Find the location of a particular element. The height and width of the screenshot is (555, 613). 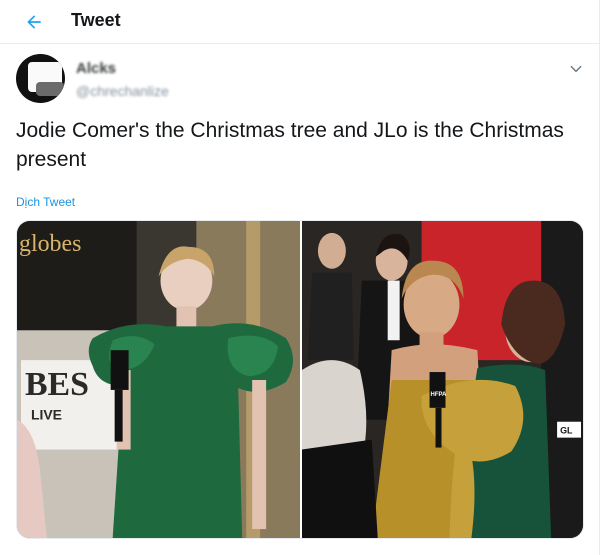

badge-text: GL is located at coordinates (566, 431).